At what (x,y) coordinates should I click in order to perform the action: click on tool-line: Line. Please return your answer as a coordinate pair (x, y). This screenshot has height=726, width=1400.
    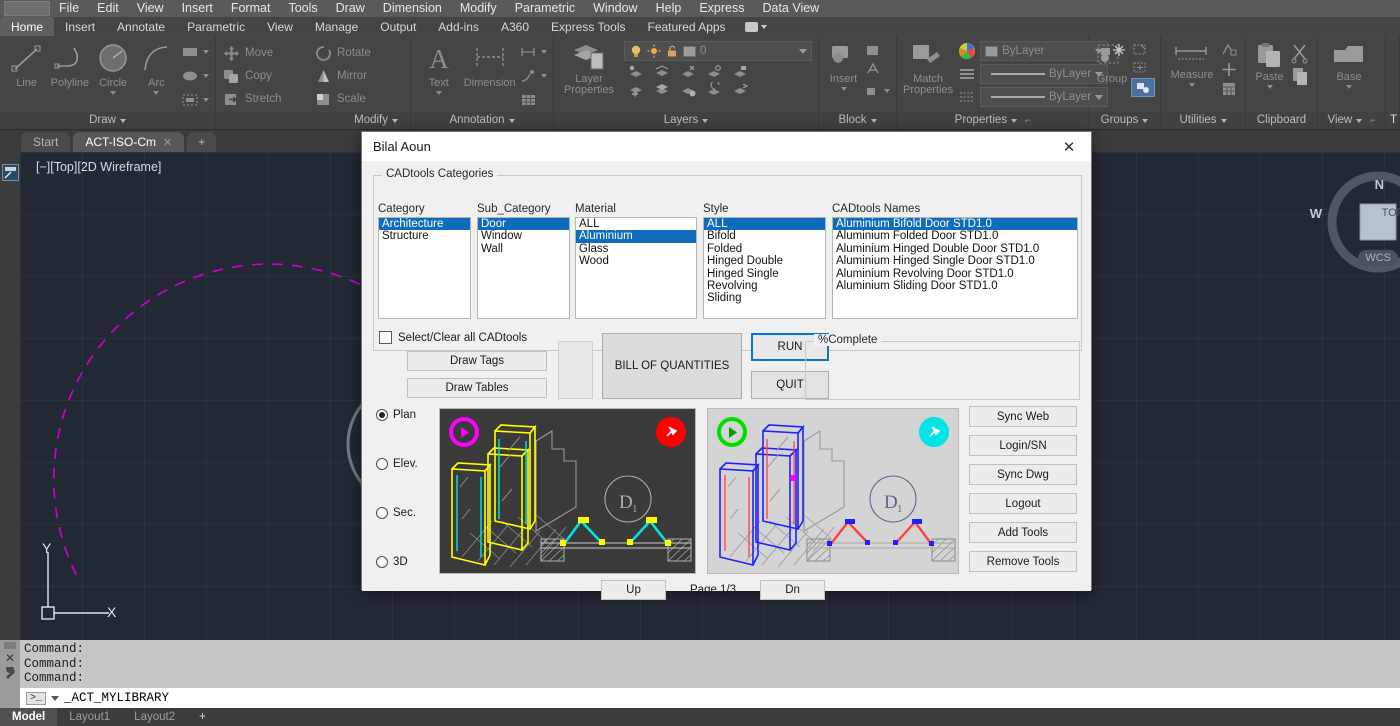
    Looking at the image, I should click on (26, 64).